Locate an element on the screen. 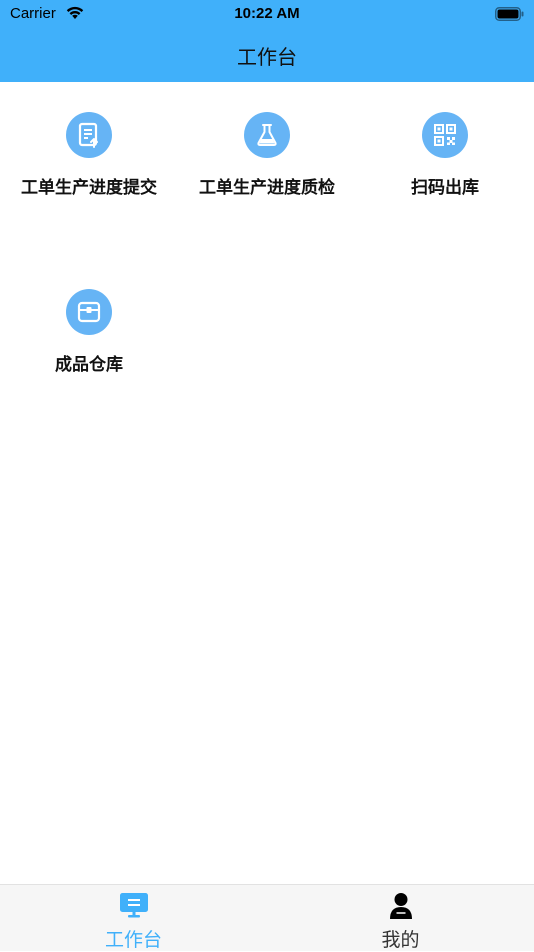 Image resolution: width=534 pixels, height=952 pixels. tab-mine: 我的 is located at coordinates (400, 918).